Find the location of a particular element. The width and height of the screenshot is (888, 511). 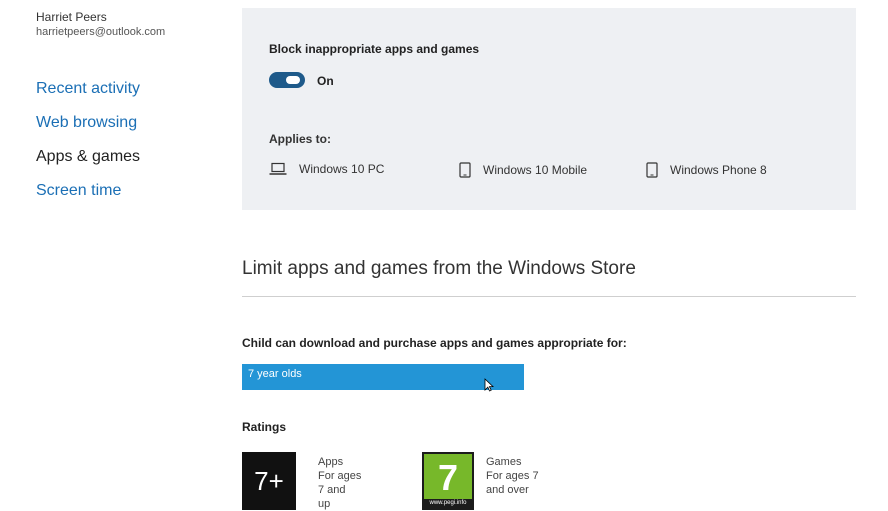

applies-to-label: Applies to: is located at coordinates (300, 139).